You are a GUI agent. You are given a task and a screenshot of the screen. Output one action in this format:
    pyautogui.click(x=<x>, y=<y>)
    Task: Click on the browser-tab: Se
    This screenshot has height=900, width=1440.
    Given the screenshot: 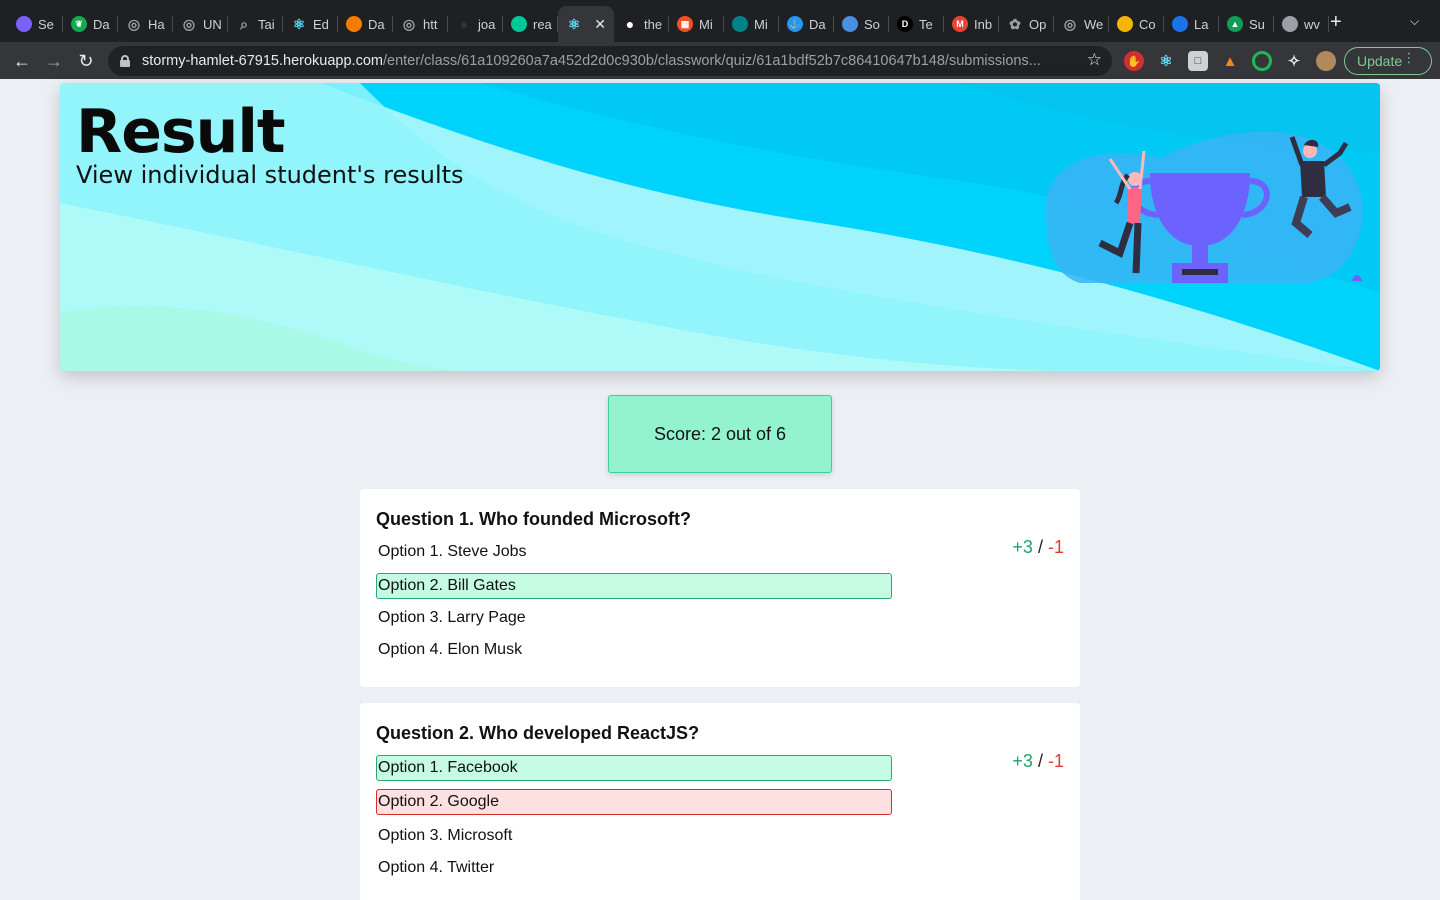 What is the action you would take?
    pyautogui.click(x=35, y=24)
    